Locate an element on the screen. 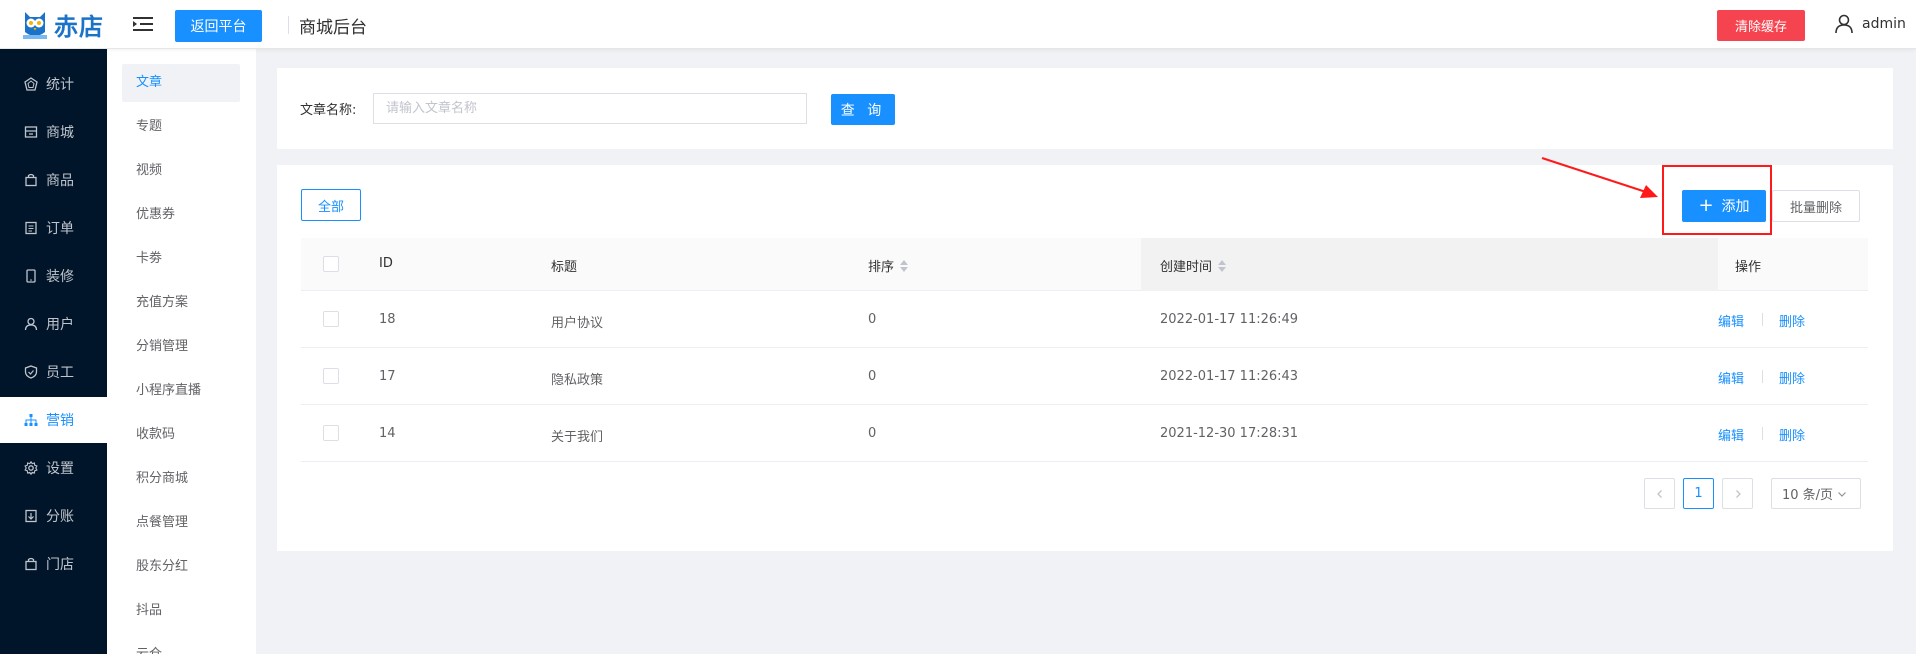 The height and width of the screenshot is (654, 1916). cell-title: 用户协议 is located at coordinates (577, 323).